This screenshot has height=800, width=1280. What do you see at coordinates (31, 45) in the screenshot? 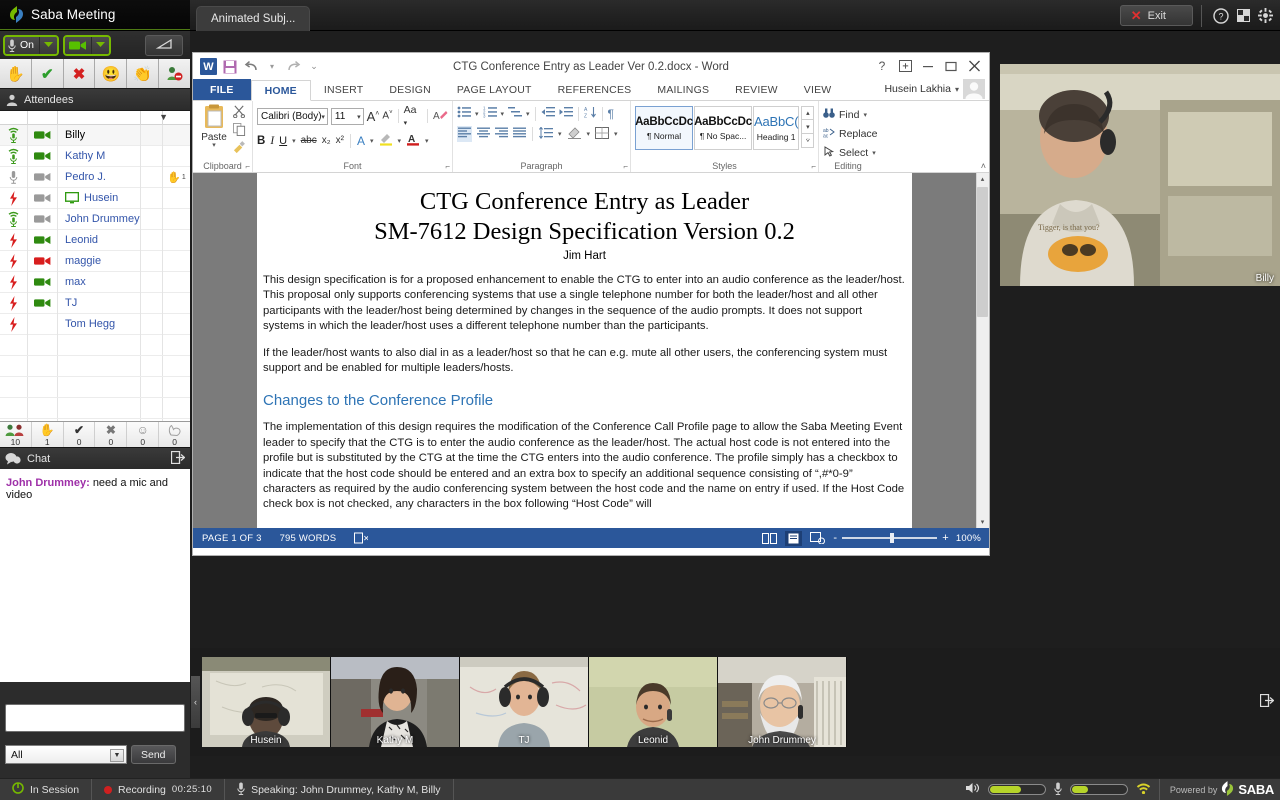
I see `mic-toggle: On` at bounding box center [31, 45].